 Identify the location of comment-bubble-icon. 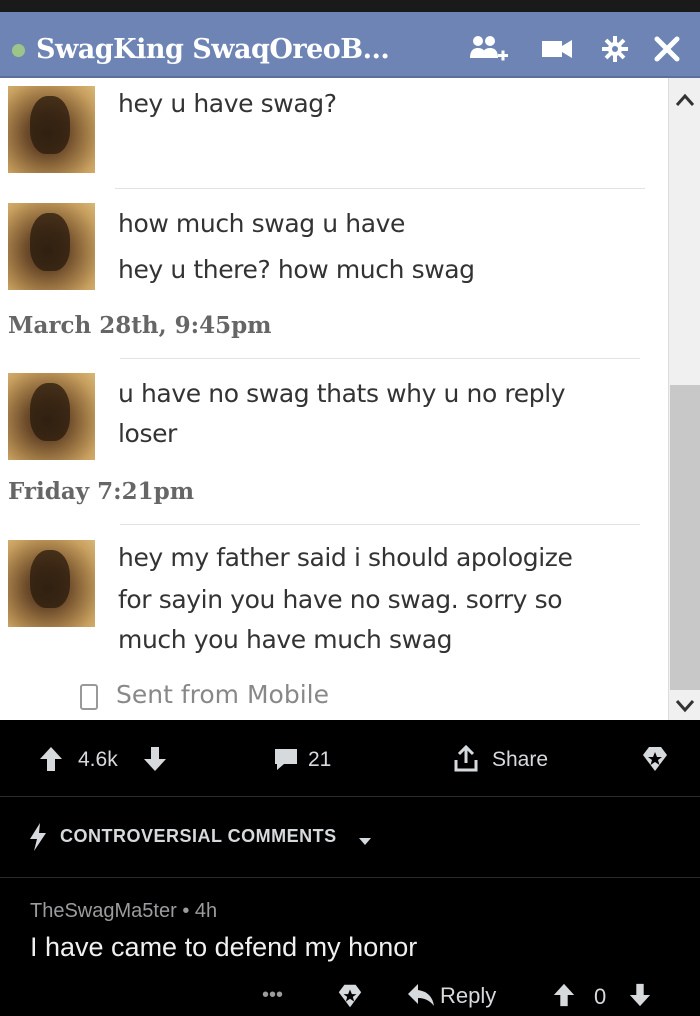
(286, 762).